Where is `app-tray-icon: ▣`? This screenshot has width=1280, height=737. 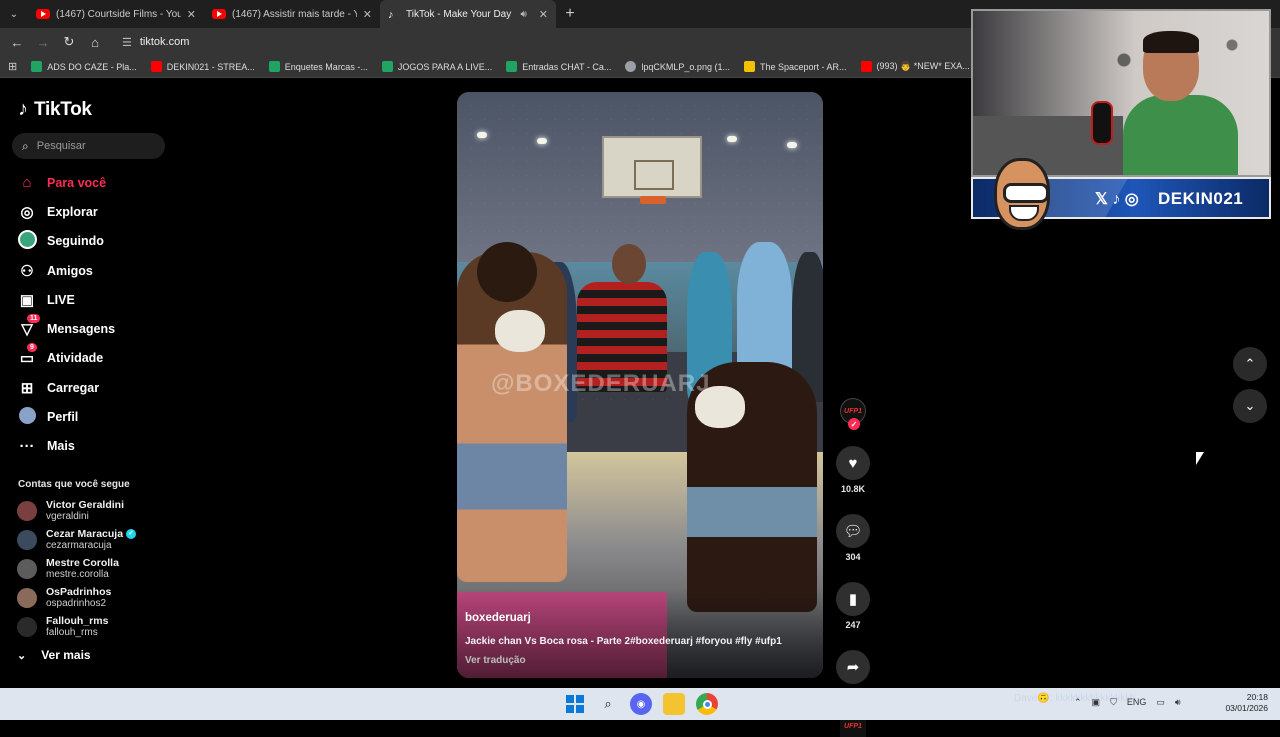 app-tray-icon: ▣ is located at coordinates (1096, 702).